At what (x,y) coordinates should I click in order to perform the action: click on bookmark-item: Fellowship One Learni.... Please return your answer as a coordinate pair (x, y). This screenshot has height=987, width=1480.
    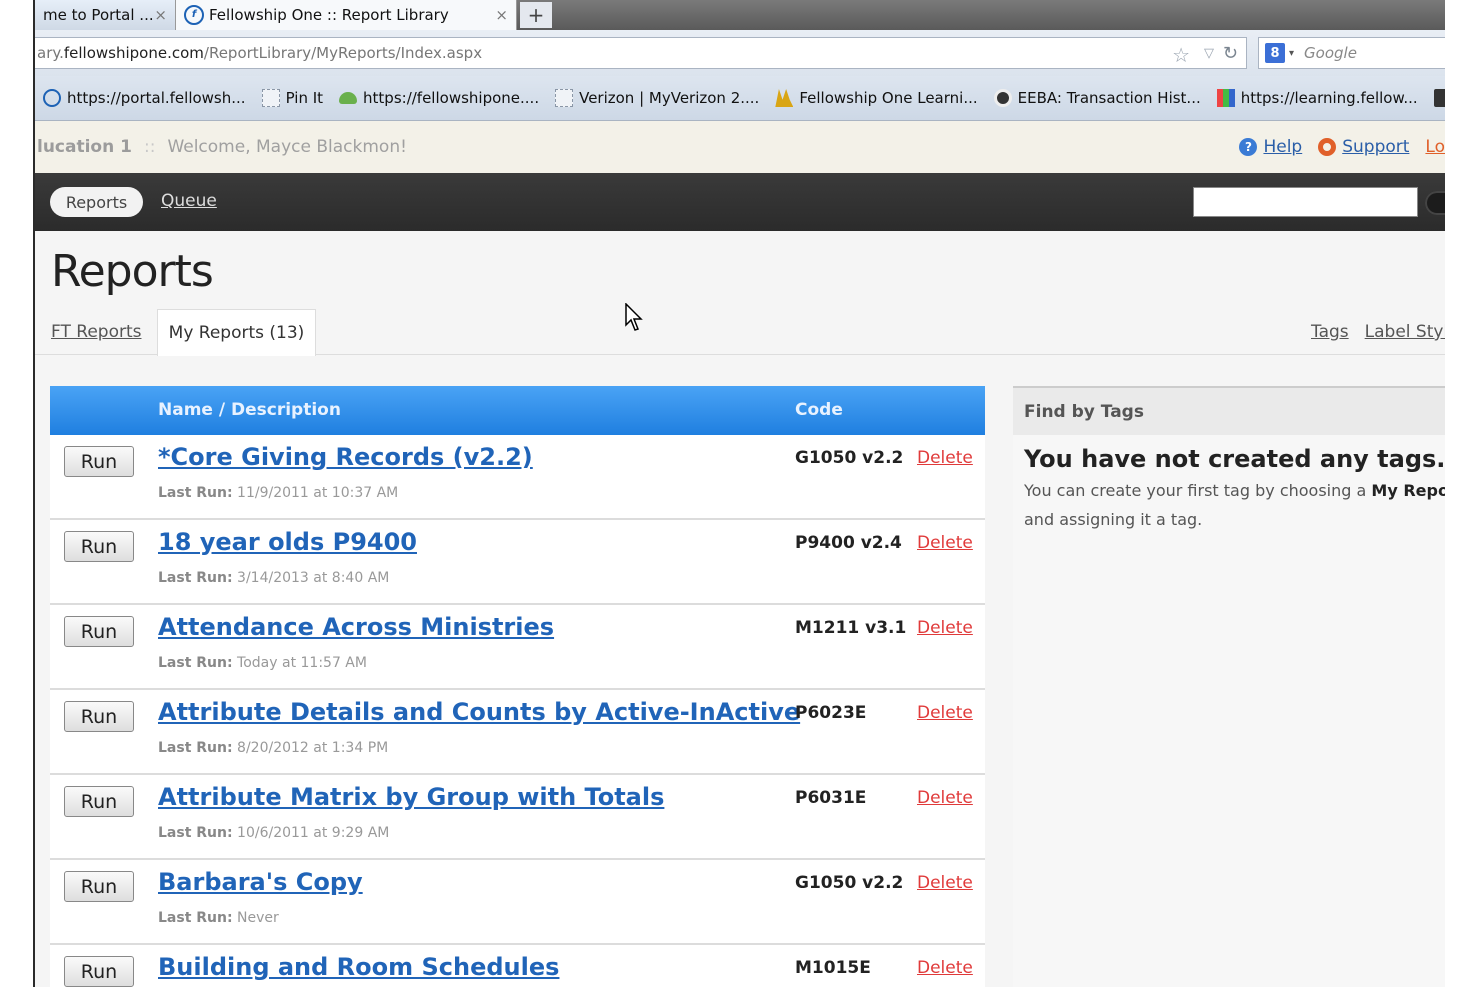
    Looking at the image, I should click on (876, 98).